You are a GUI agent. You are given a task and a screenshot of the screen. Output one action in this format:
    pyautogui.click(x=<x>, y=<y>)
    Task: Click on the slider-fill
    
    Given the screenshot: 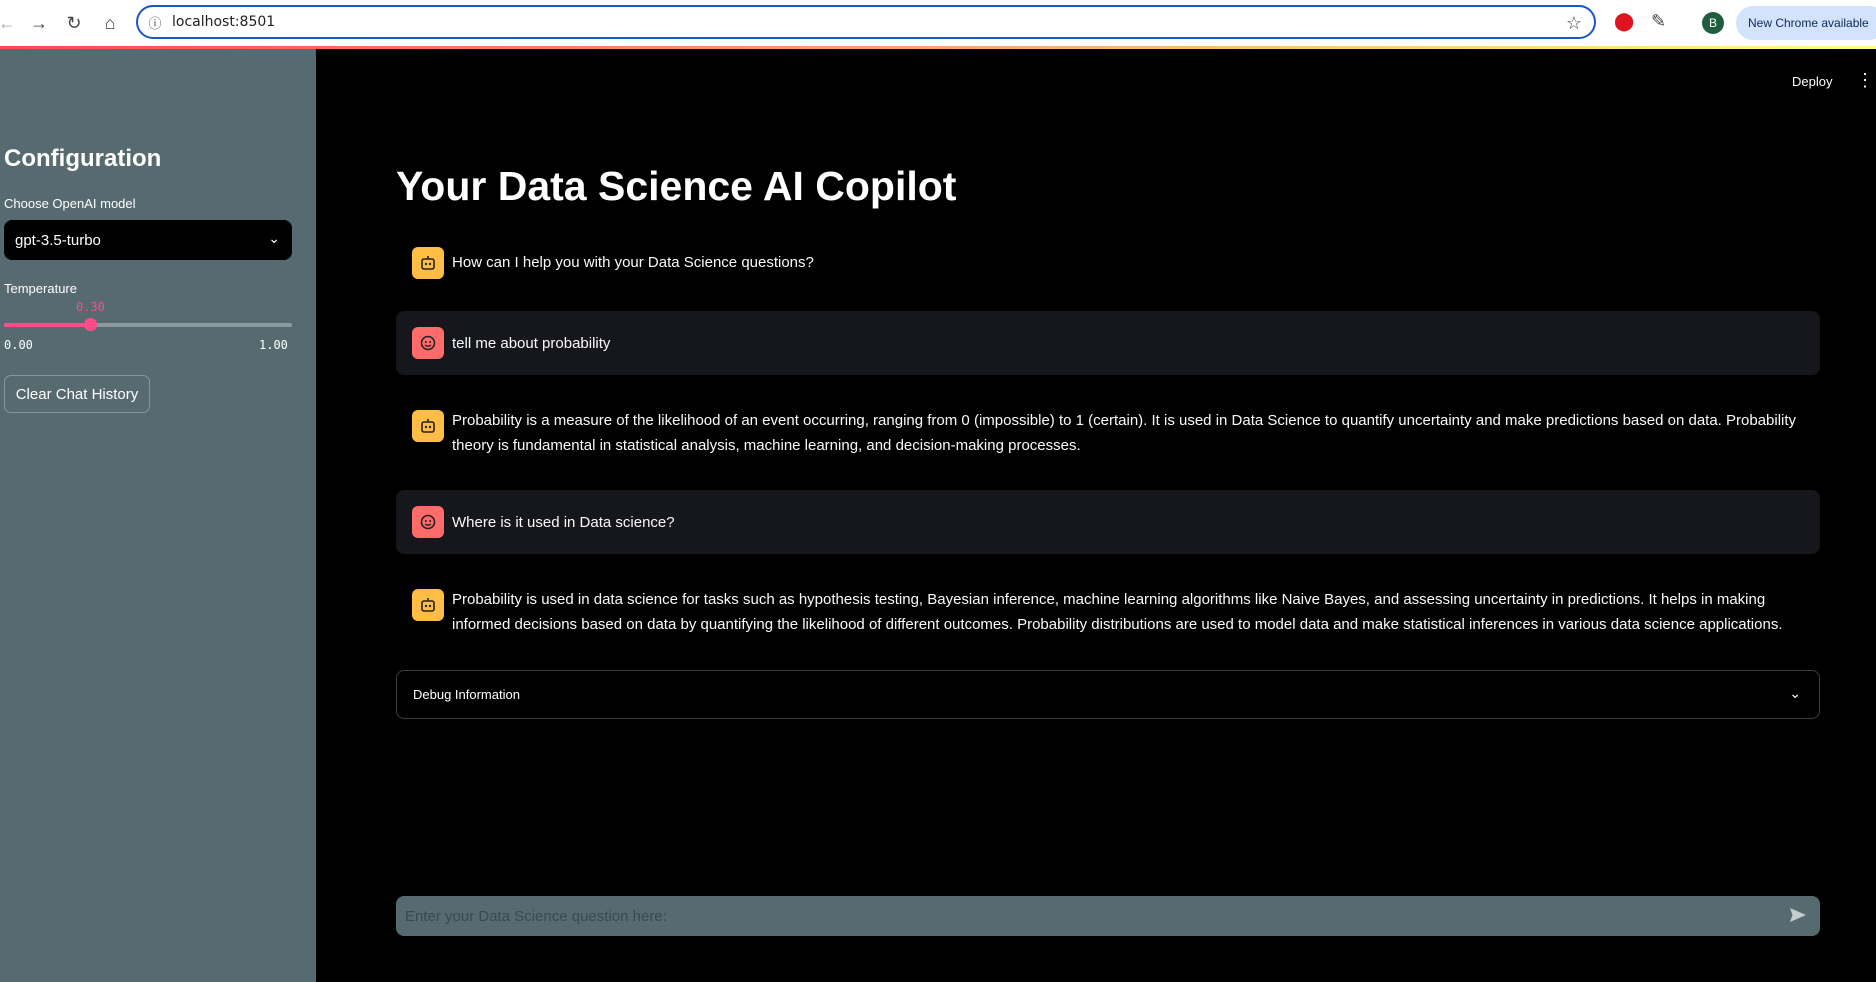 What is the action you would take?
    pyautogui.click(x=47, y=325)
    